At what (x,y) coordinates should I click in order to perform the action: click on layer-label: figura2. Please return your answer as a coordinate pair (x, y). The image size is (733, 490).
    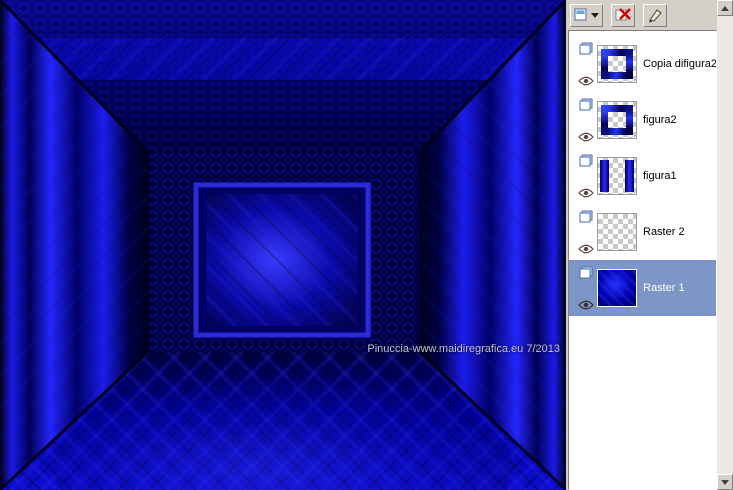
    Looking at the image, I should click on (660, 120).